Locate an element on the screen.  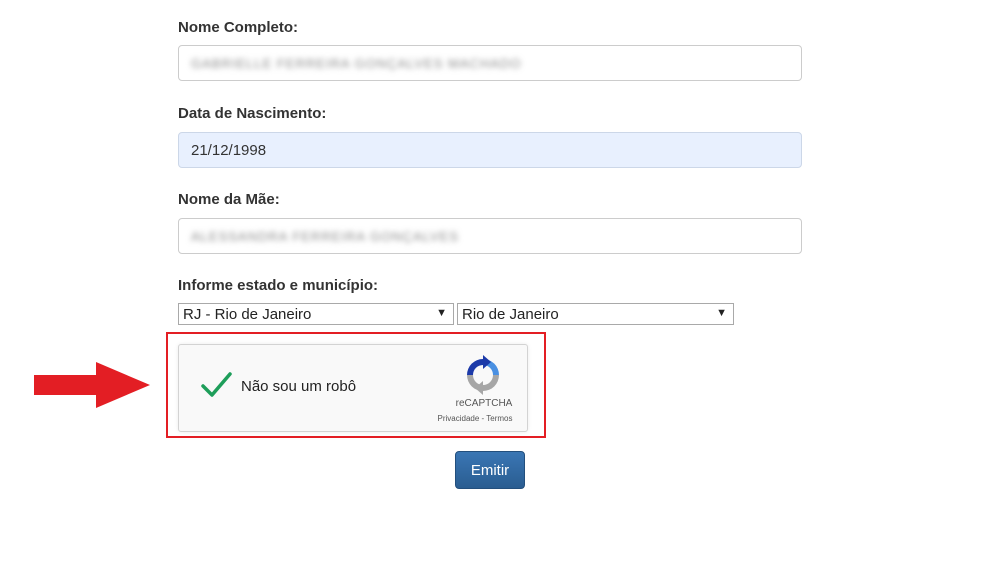
recaptcha-links: Privacidade - Termos is located at coordinates (475, 418).